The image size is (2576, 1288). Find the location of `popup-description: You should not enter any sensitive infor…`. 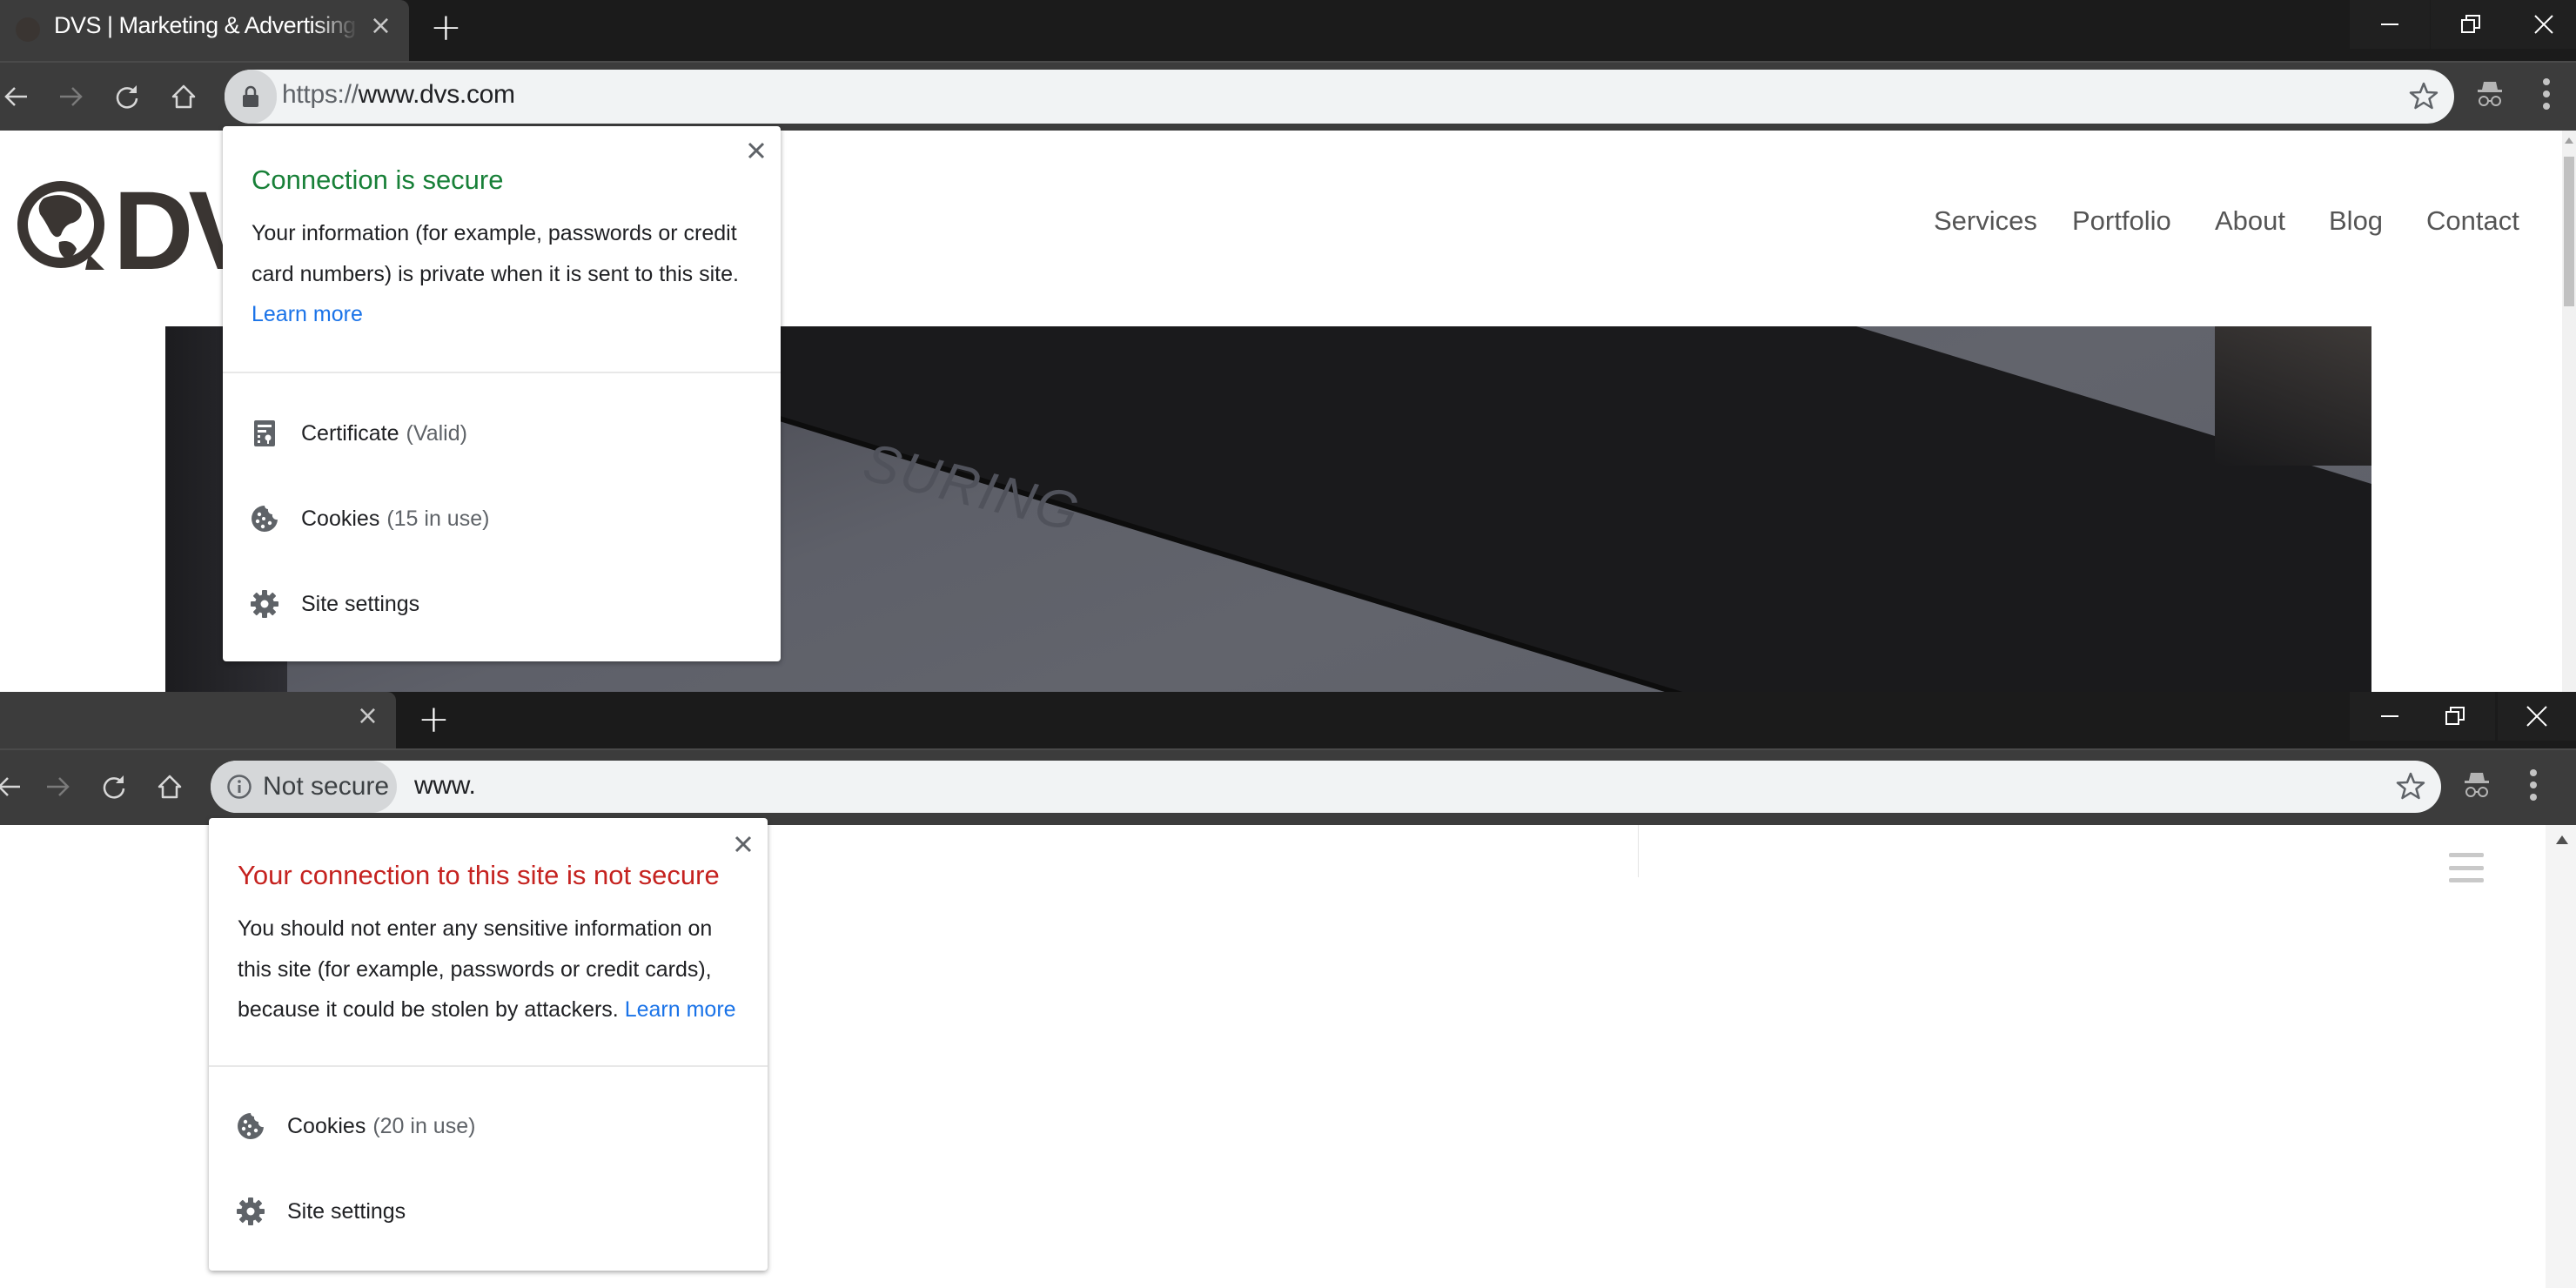

popup-description: You should not enter any sensitive infor… is located at coordinates (495, 969).